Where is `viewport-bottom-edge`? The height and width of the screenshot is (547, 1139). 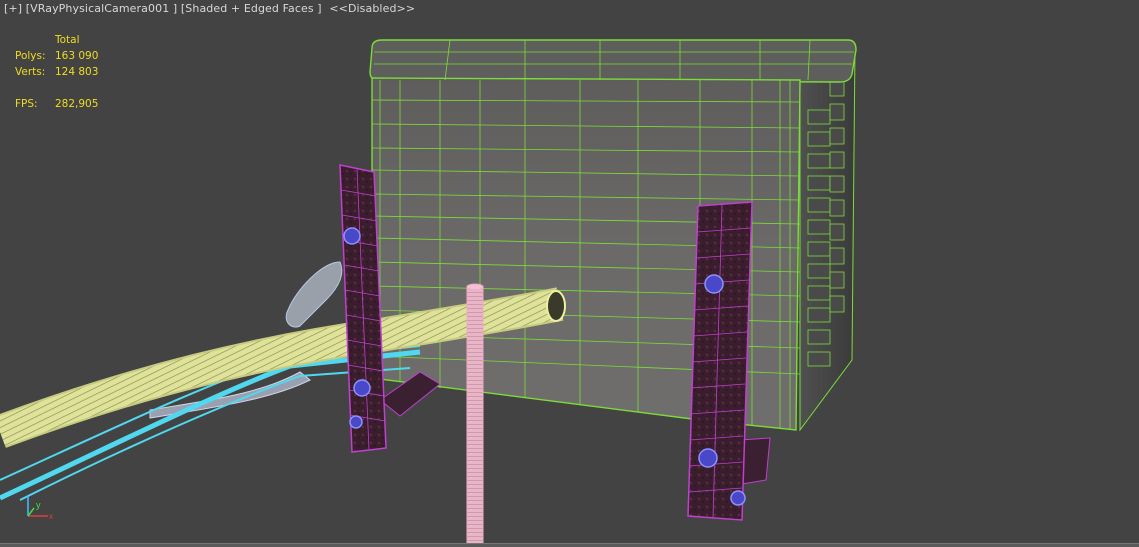
viewport-bottom-edge is located at coordinates (569, 545).